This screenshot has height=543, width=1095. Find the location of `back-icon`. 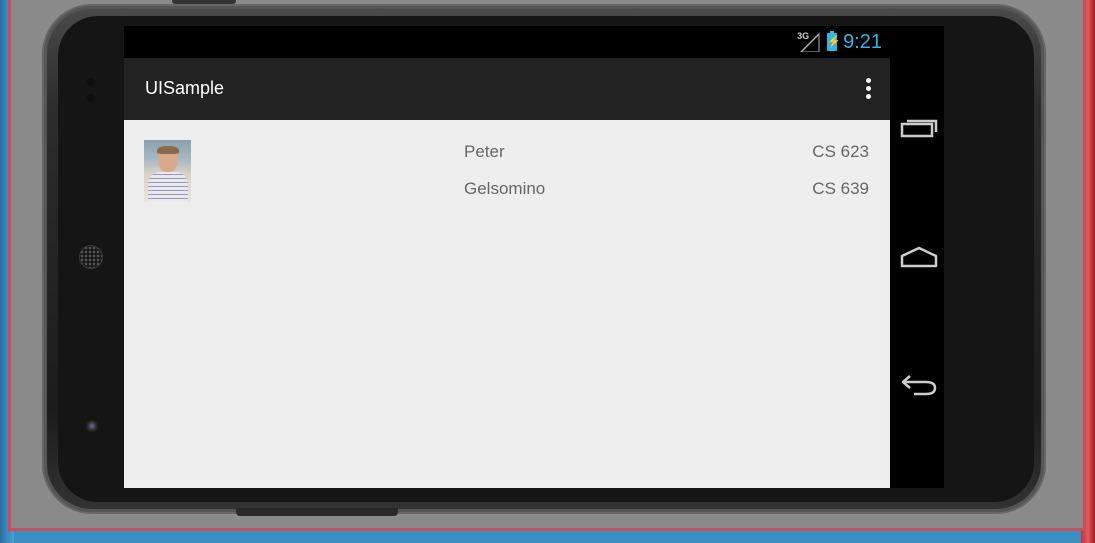

back-icon is located at coordinates (919, 384).